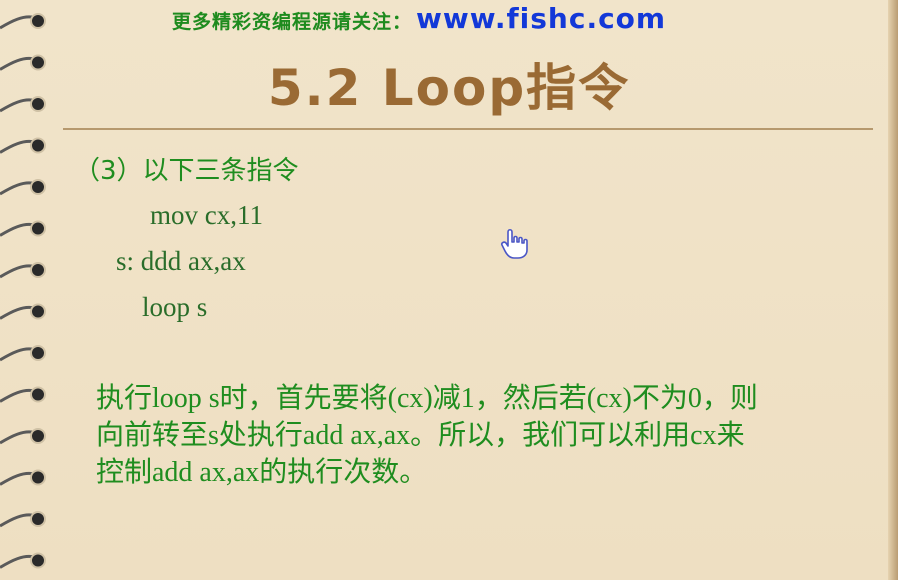  Describe the element at coordinates (181, 261) in the screenshot. I see `code-line-2: s: ddd ax,ax` at that location.